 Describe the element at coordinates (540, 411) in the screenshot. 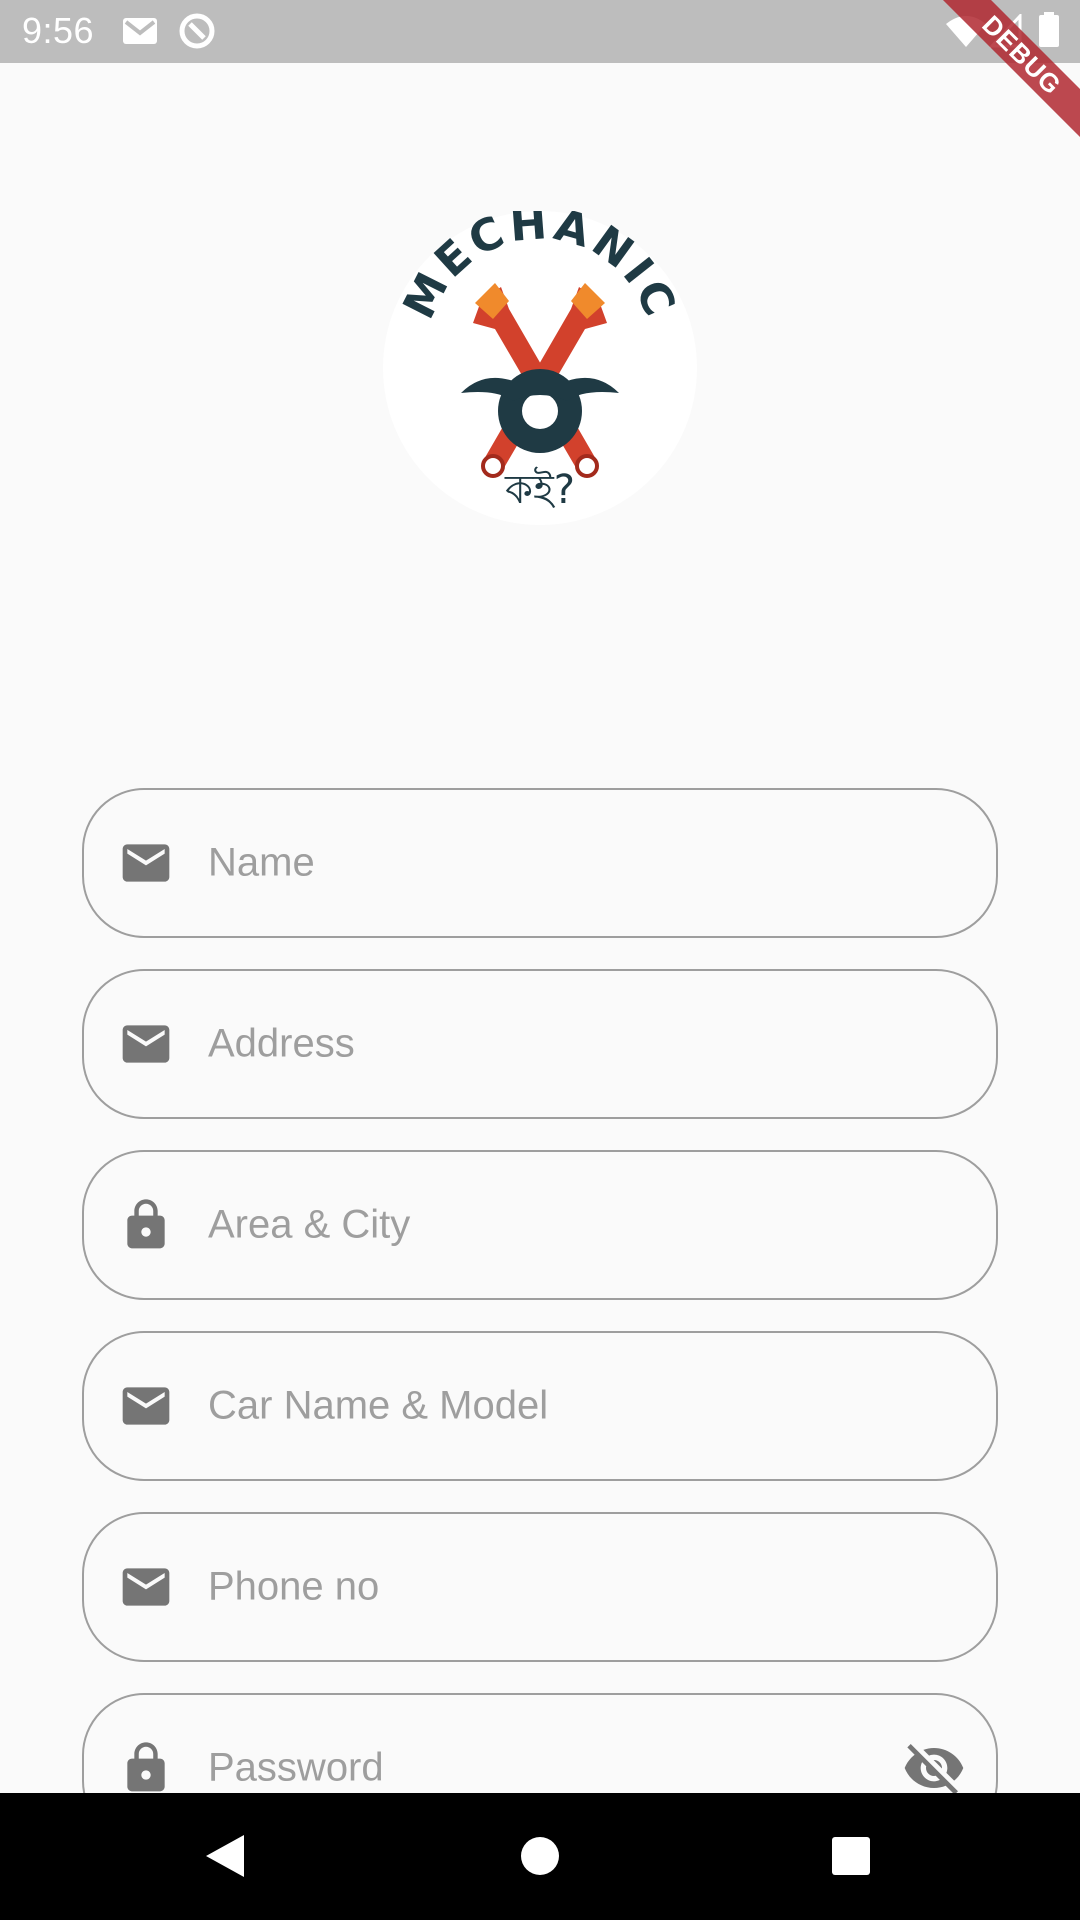

I see `gear-mustache-graphic` at that location.